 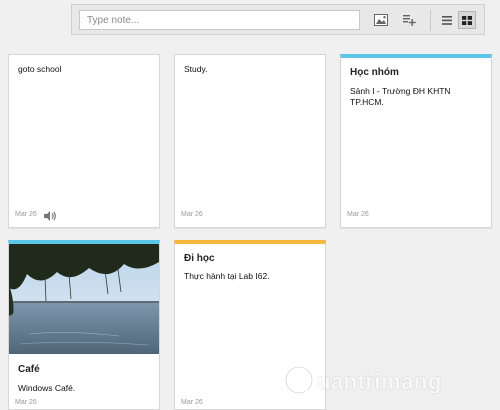 I want to click on note-card: goto school Mar 26, so click(x=84, y=141).